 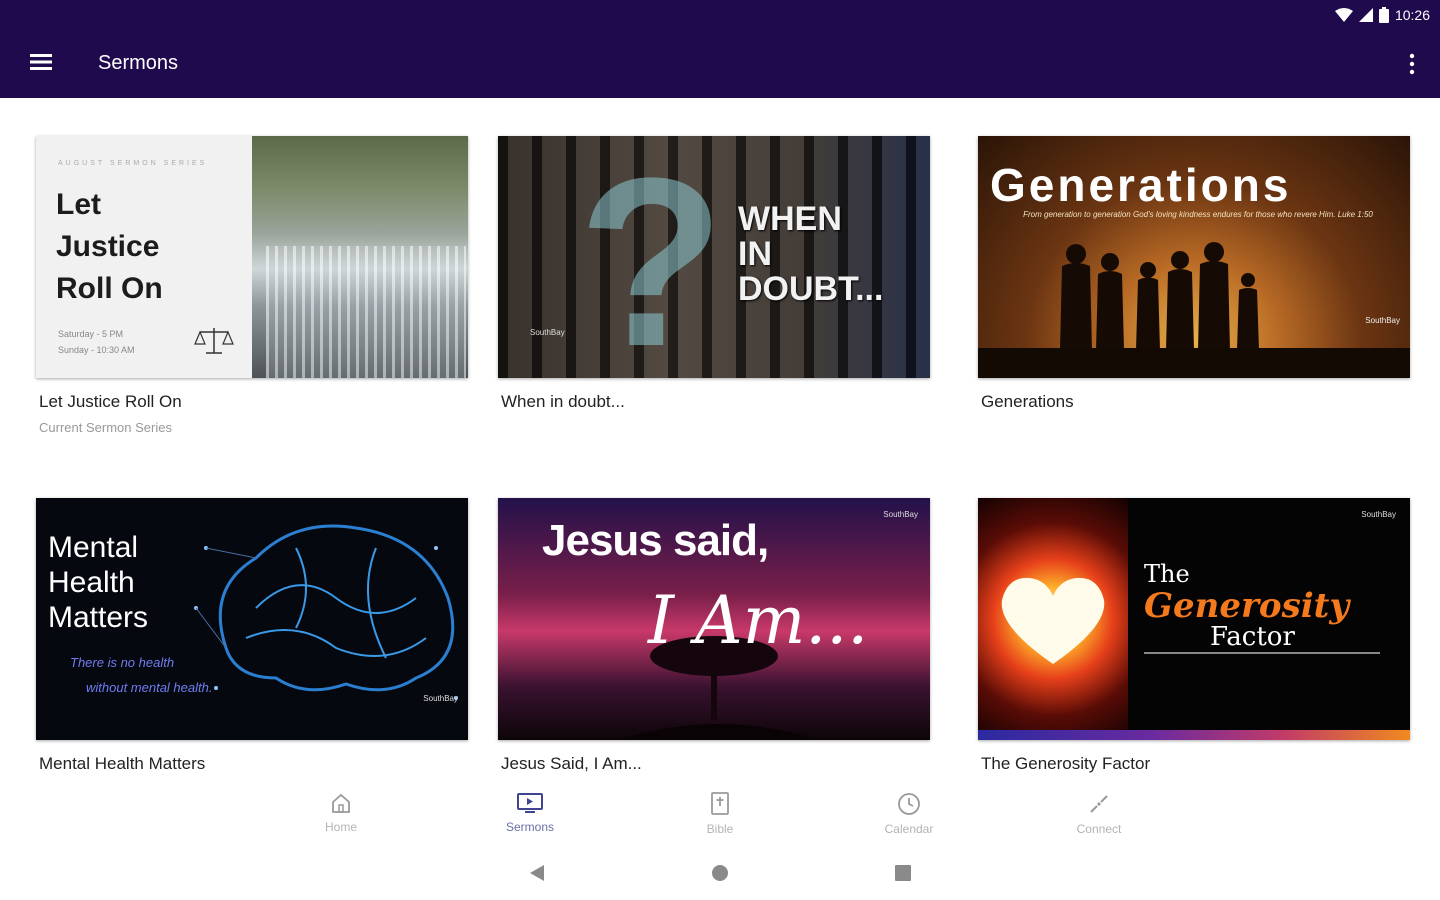 I want to click on nav-bible: Bible, so click(x=720, y=814).